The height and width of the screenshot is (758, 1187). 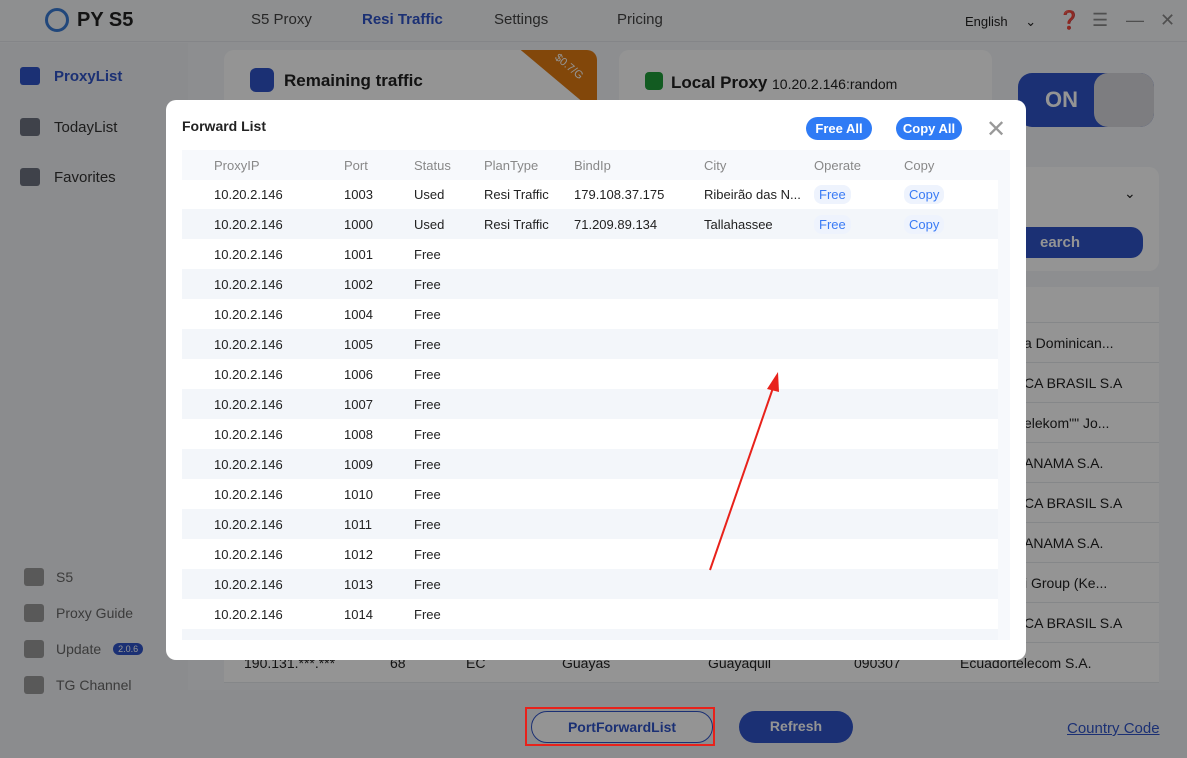 What do you see at coordinates (773, 382) in the screenshot?
I see `arrow-head` at bounding box center [773, 382].